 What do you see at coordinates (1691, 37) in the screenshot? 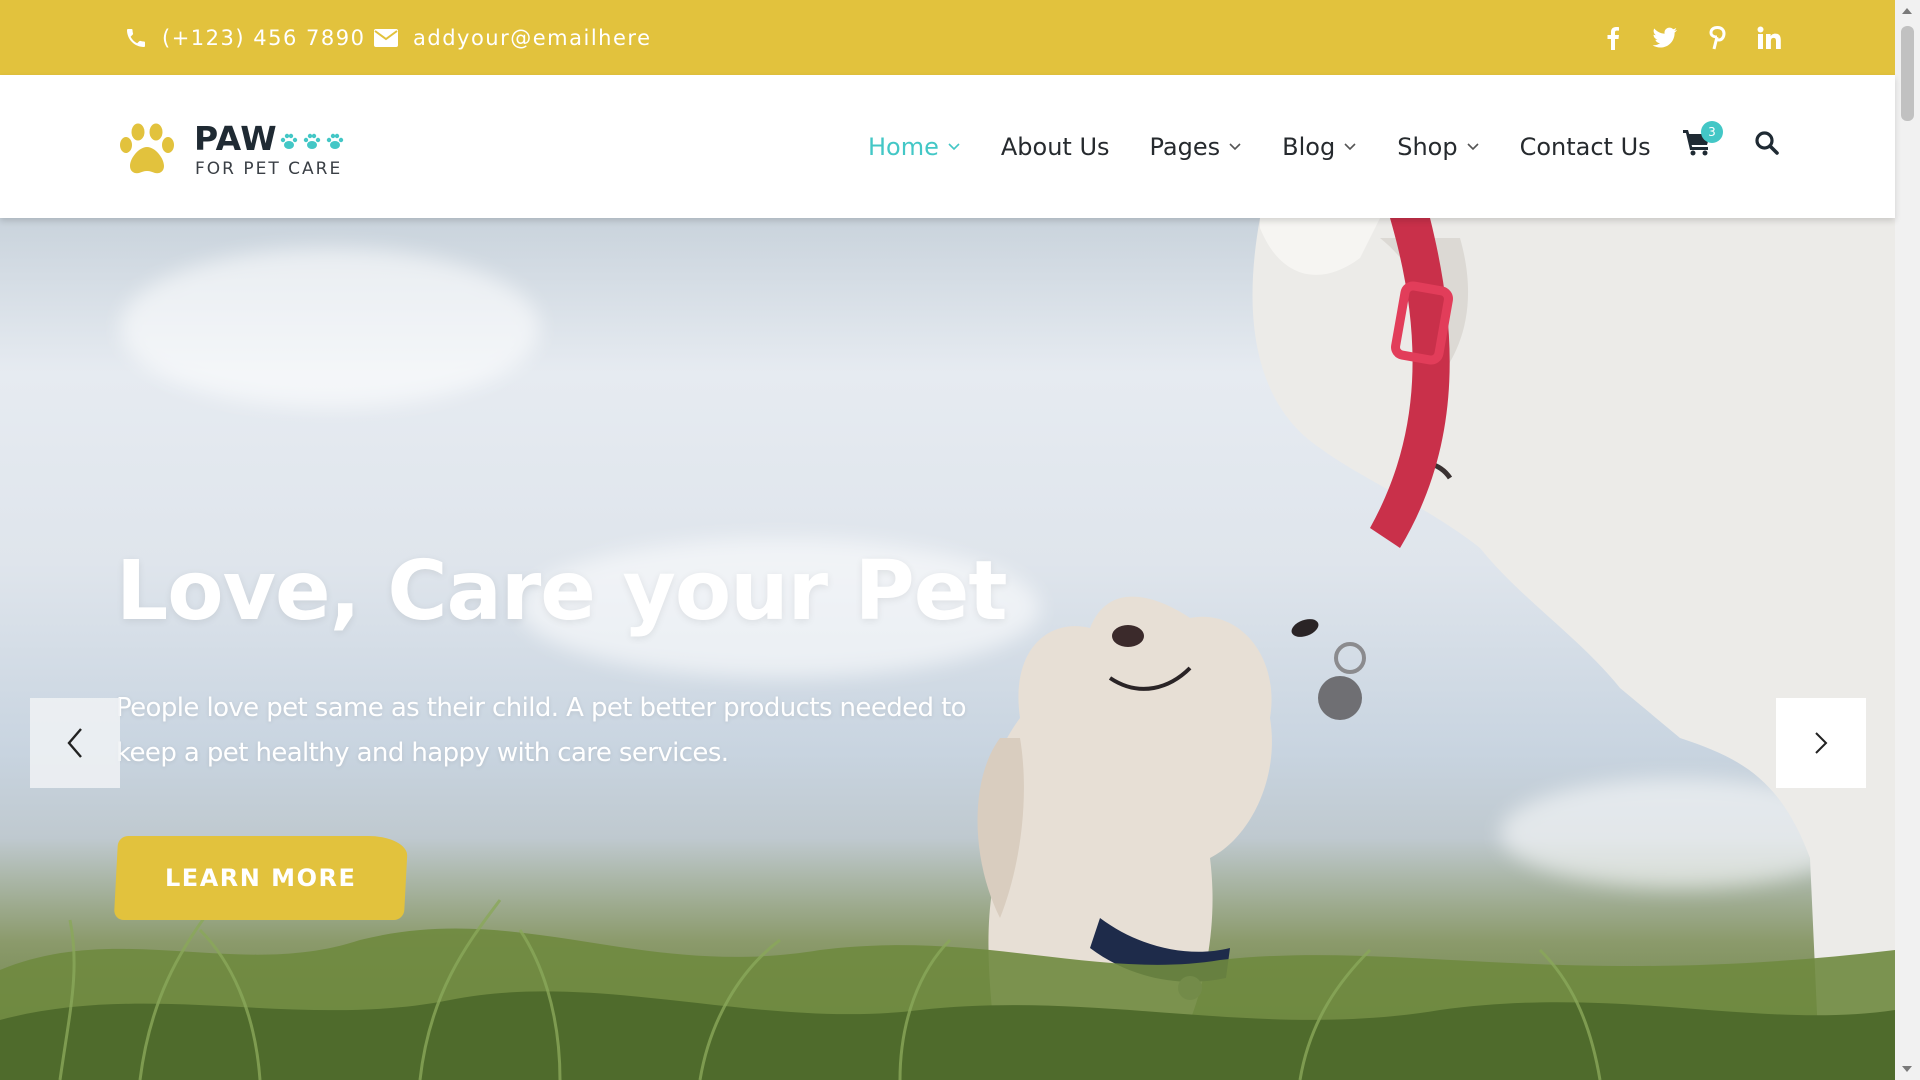
I see `social-links` at bounding box center [1691, 37].